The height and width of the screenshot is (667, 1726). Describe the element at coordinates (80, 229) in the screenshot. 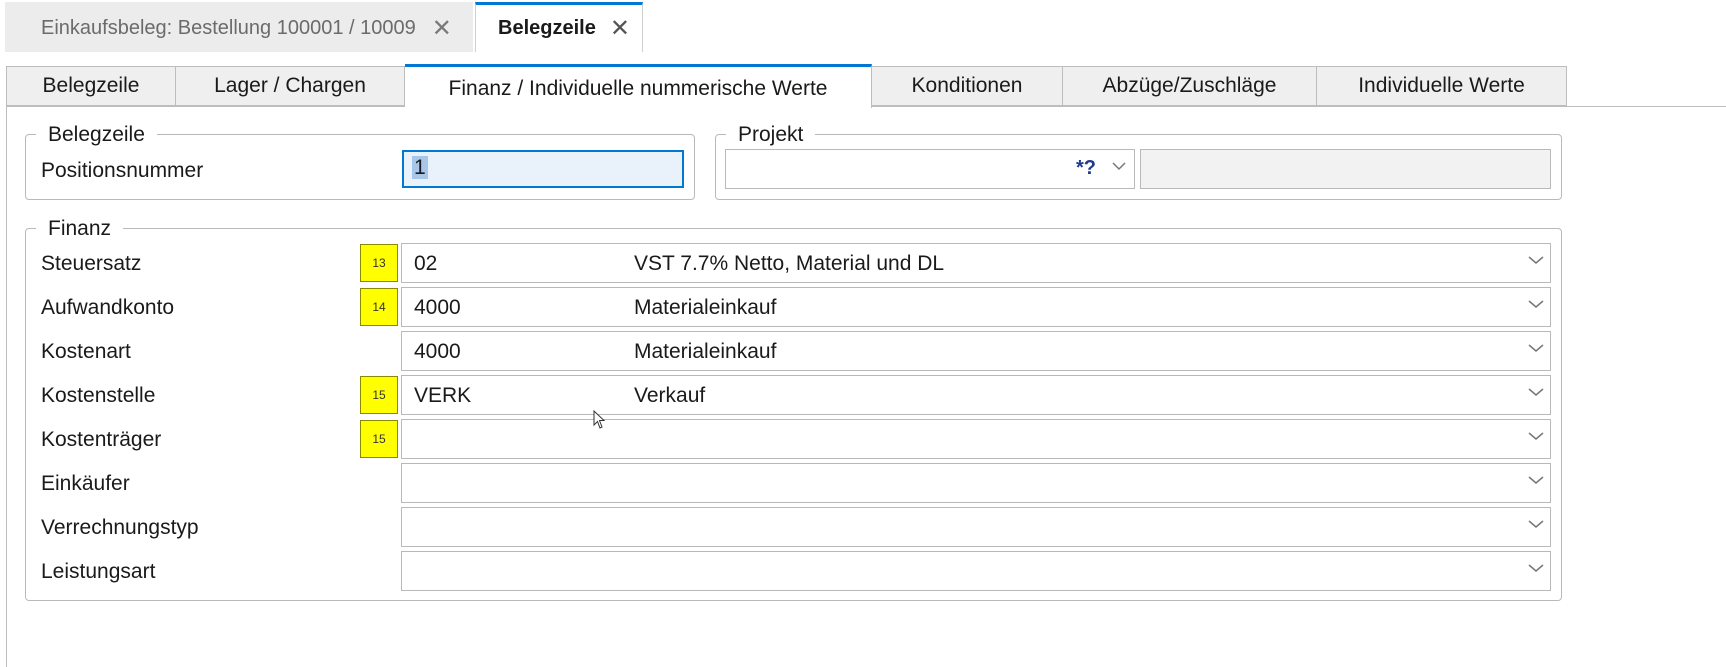

I see `group-title: Finanz` at that location.